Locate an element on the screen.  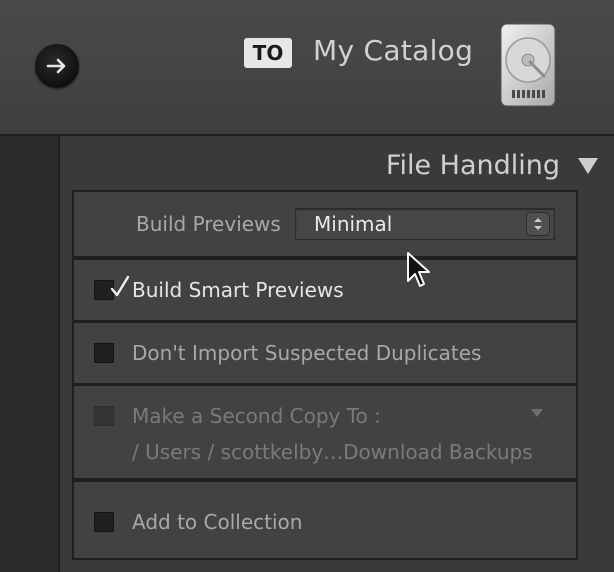
build-smart-previews-row: Build Smart Previews is located at coordinates (325, 290).